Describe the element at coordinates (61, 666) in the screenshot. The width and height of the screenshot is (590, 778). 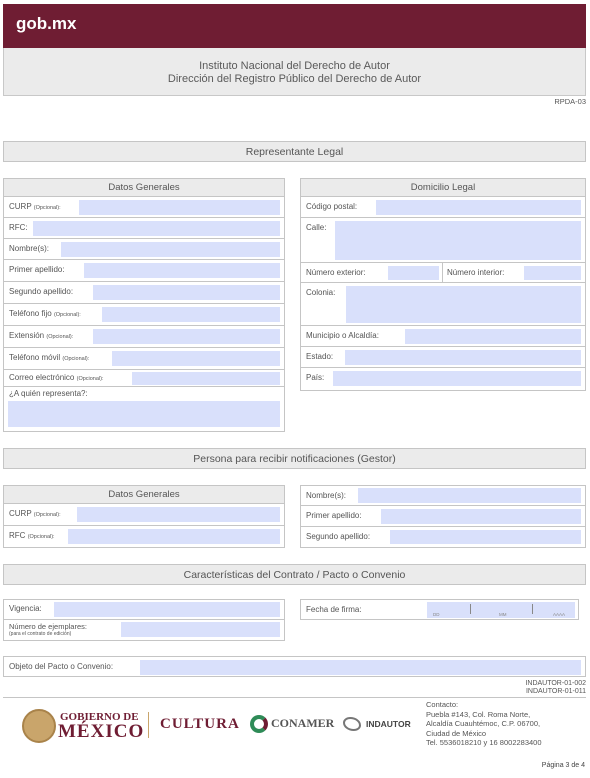
I see `objeto-label: Objeto del Pacto o Convenio:` at that location.